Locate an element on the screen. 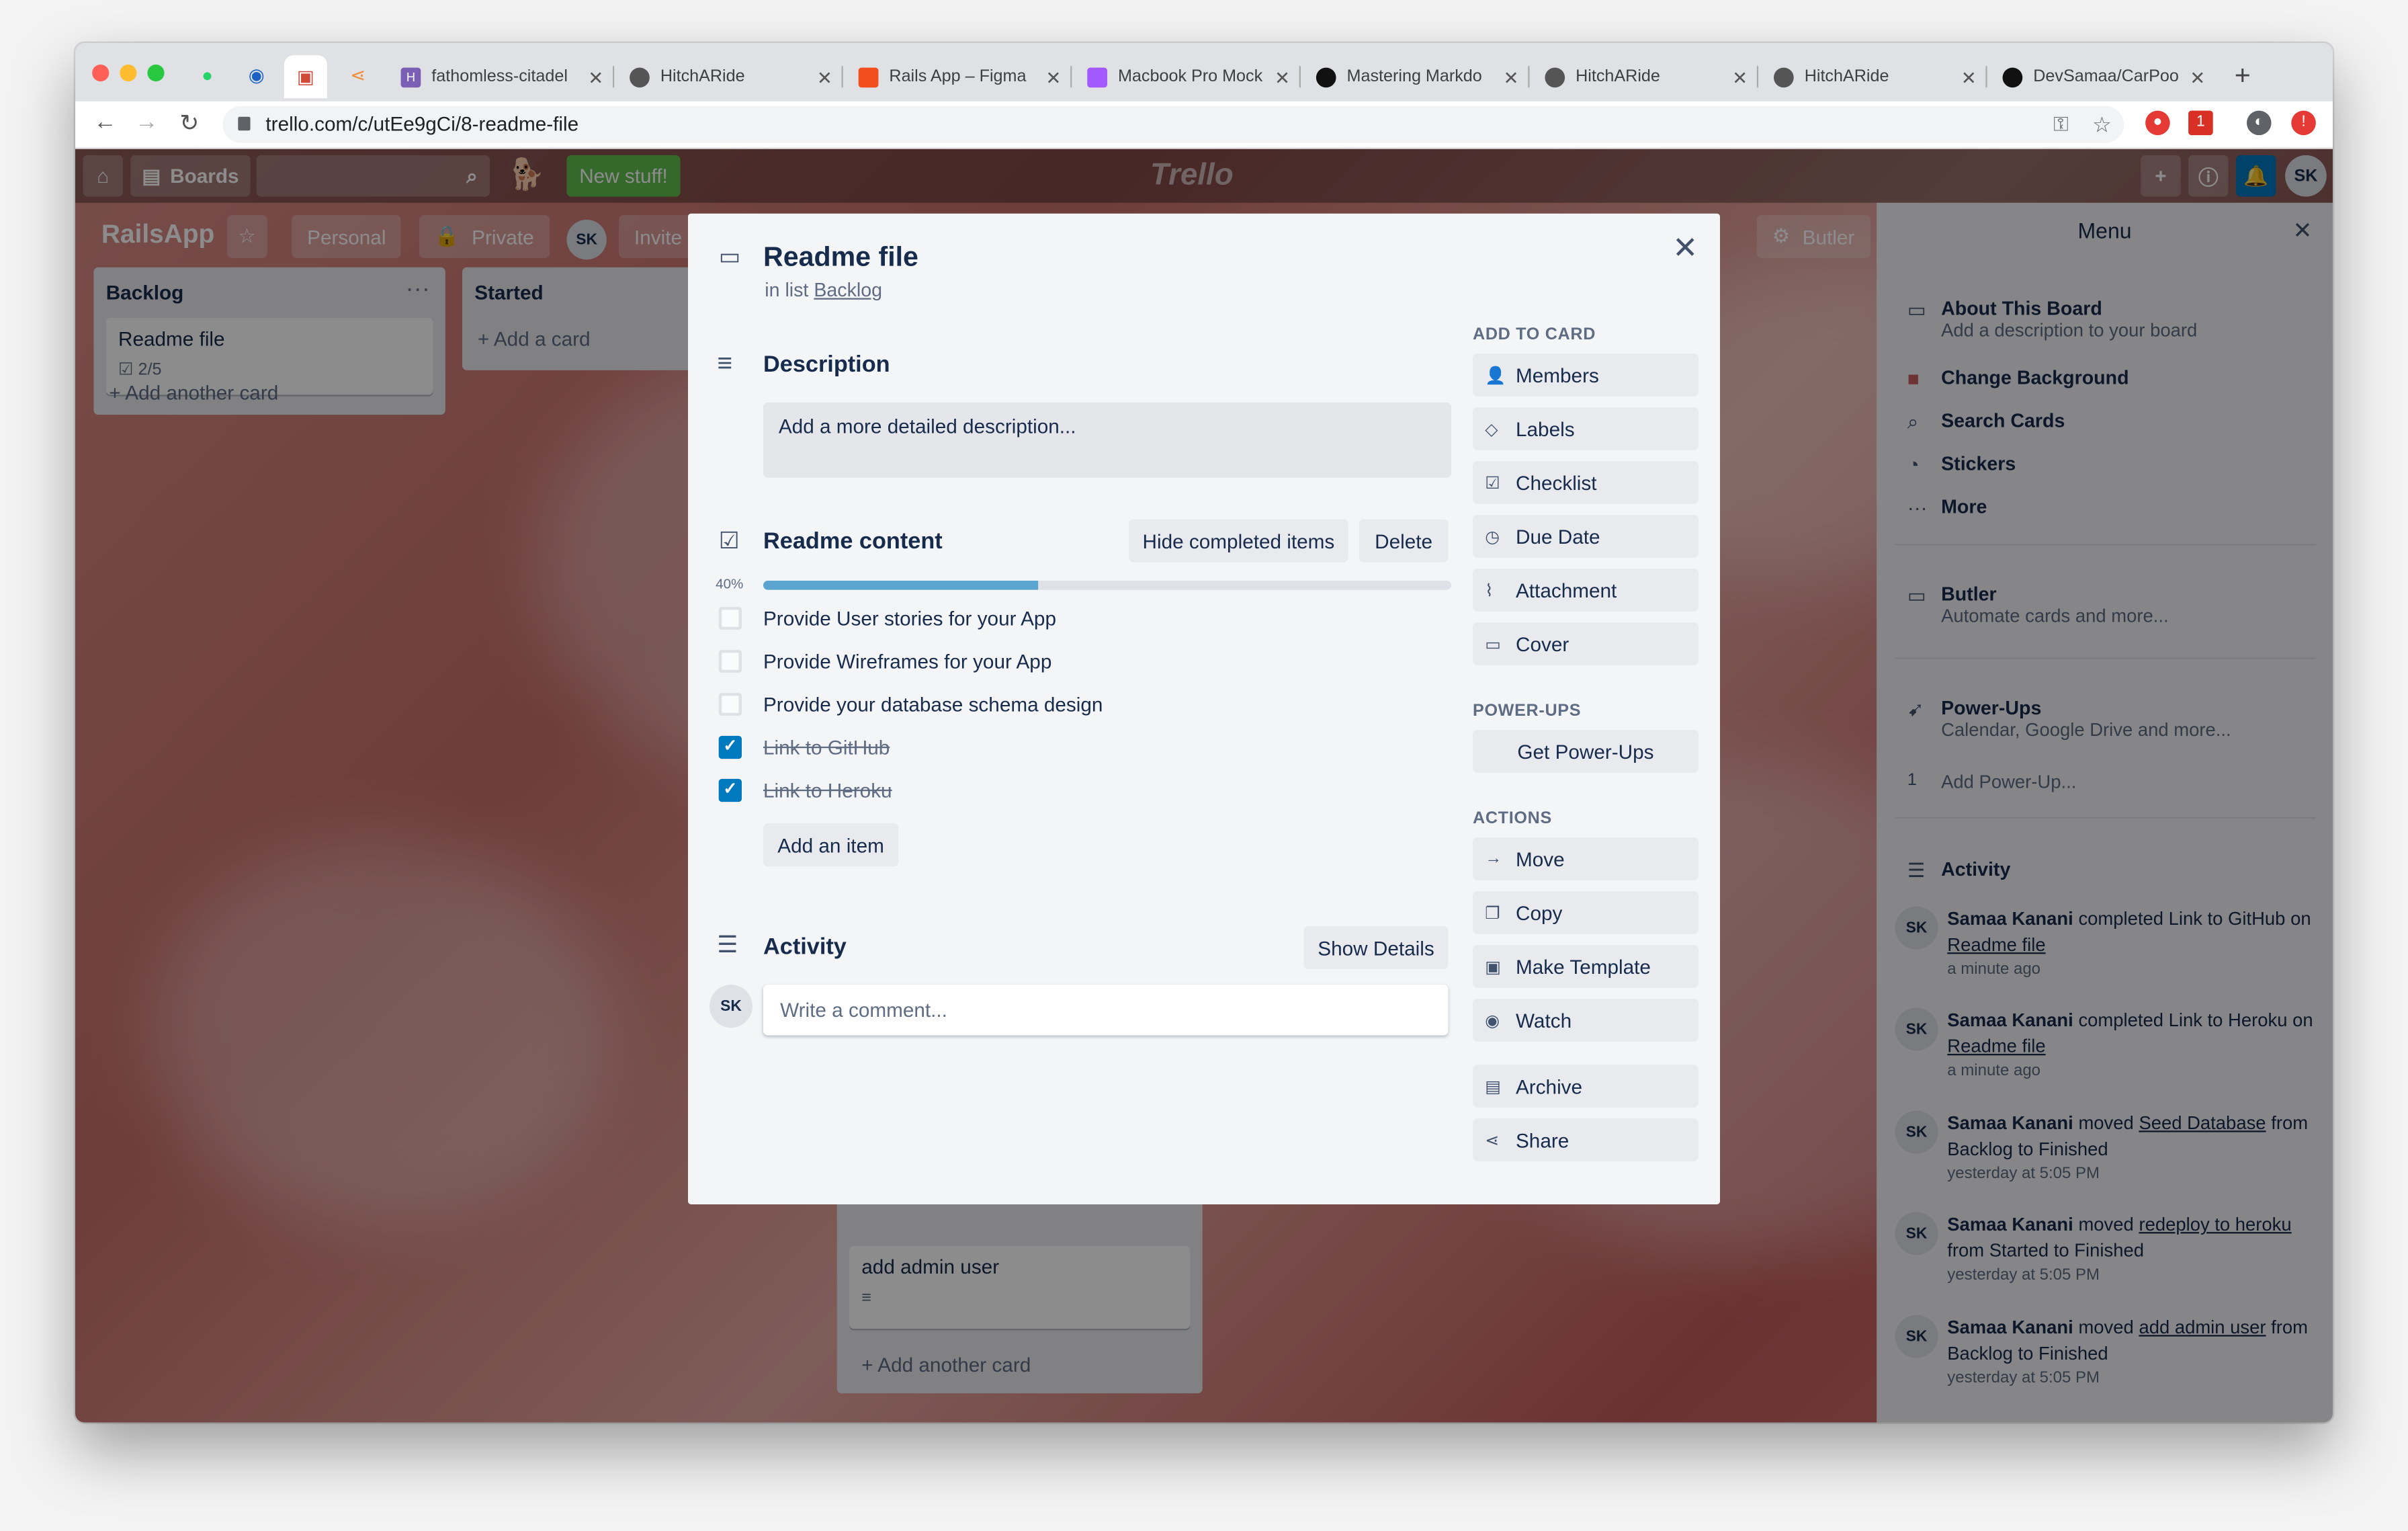  reload-icon: ↻ is located at coordinates (189, 123).